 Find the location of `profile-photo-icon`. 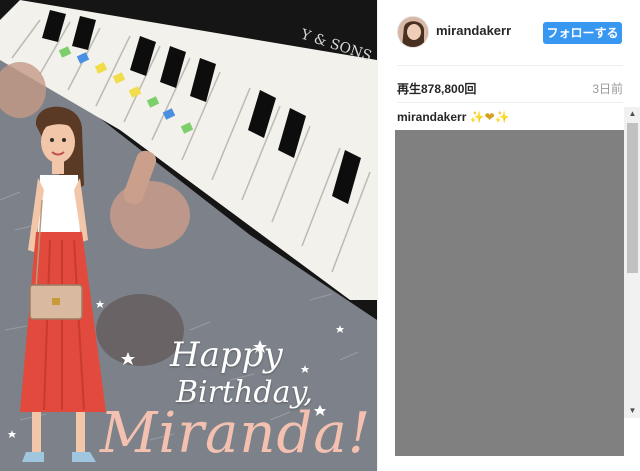

profile-photo-icon is located at coordinates (413, 32).